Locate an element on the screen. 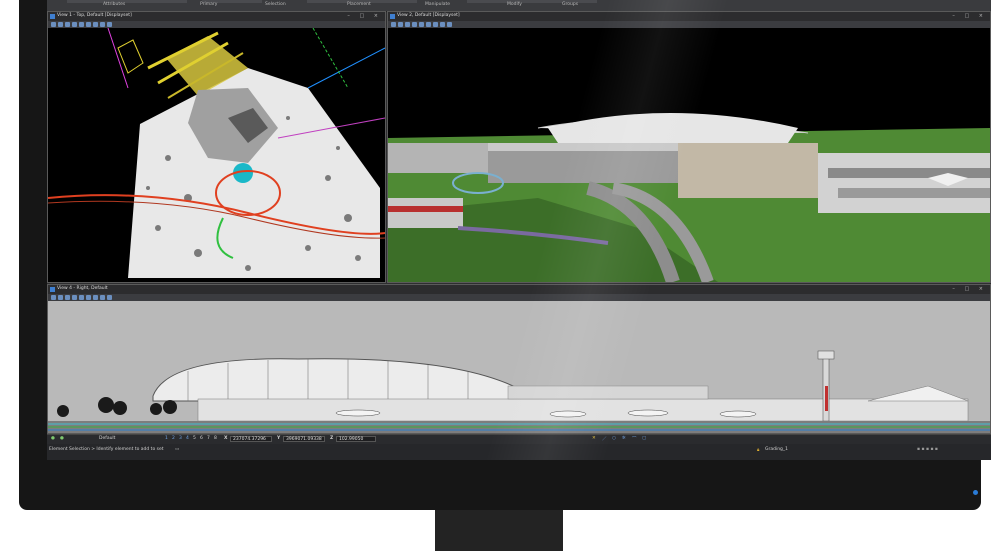  snap-mode-icon: ✕ is located at coordinates (594, 438).